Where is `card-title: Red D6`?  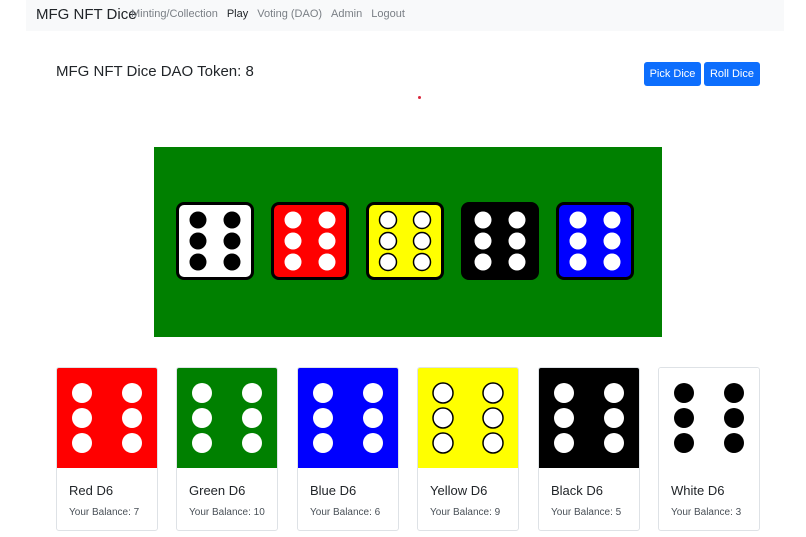
card-title: Red D6 is located at coordinates (91, 490).